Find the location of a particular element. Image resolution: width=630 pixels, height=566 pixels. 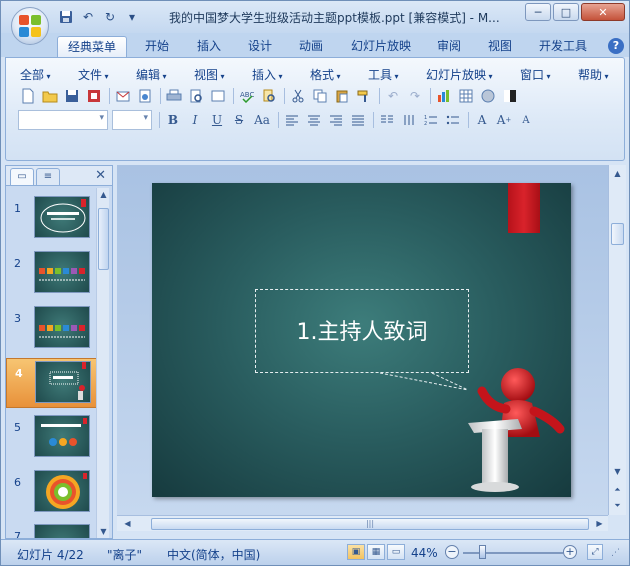

tab-slideshow: 幻灯片放映 is located at coordinates (381, 46).